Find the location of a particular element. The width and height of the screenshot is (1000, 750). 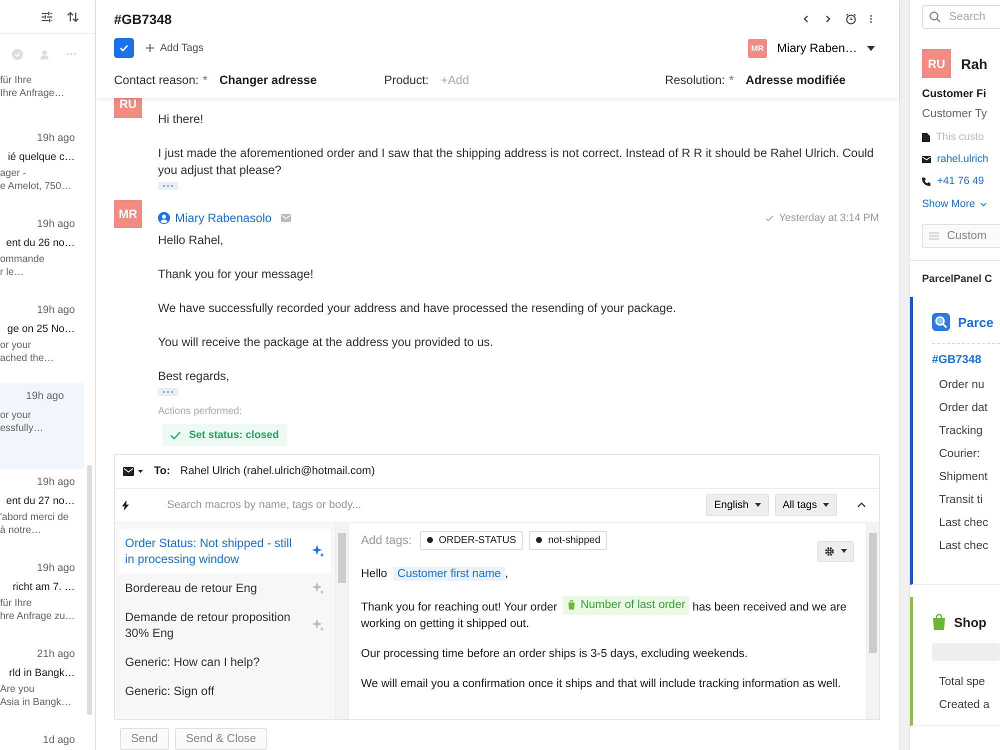

action-tag: Set status: closed is located at coordinates (224, 435).